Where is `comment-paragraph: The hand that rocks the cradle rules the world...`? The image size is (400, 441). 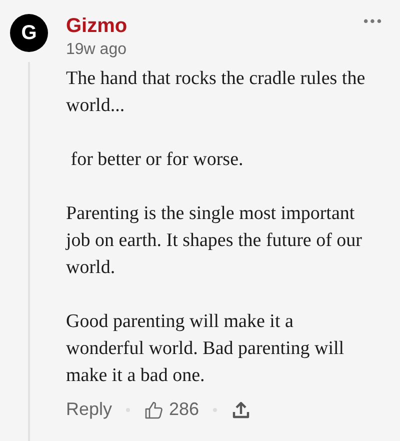 comment-paragraph: The hand that rocks the cradle rules the world... is located at coordinates (216, 92).